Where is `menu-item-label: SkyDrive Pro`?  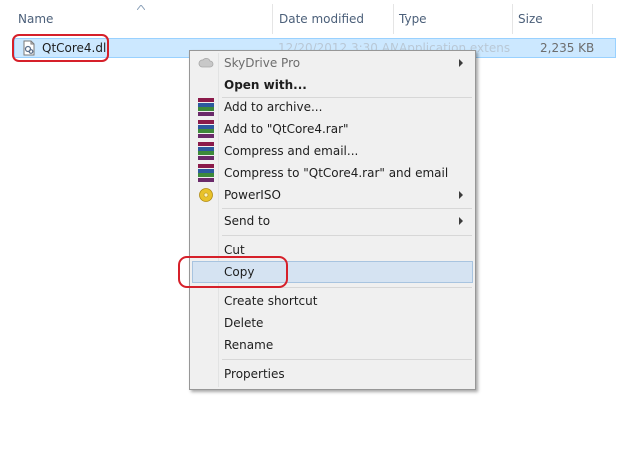
menu-item-label: SkyDrive Pro is located at coordinates (262, 63).